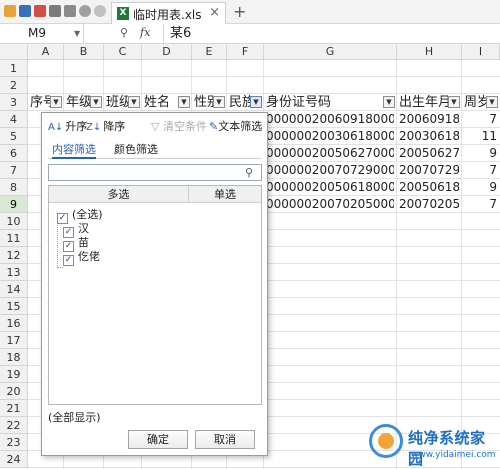 The image size is (500, 469). What do you see at coordinates (42, 33) in the screenshot?
I see `name-box: M9` at bounding box center [42, 33].